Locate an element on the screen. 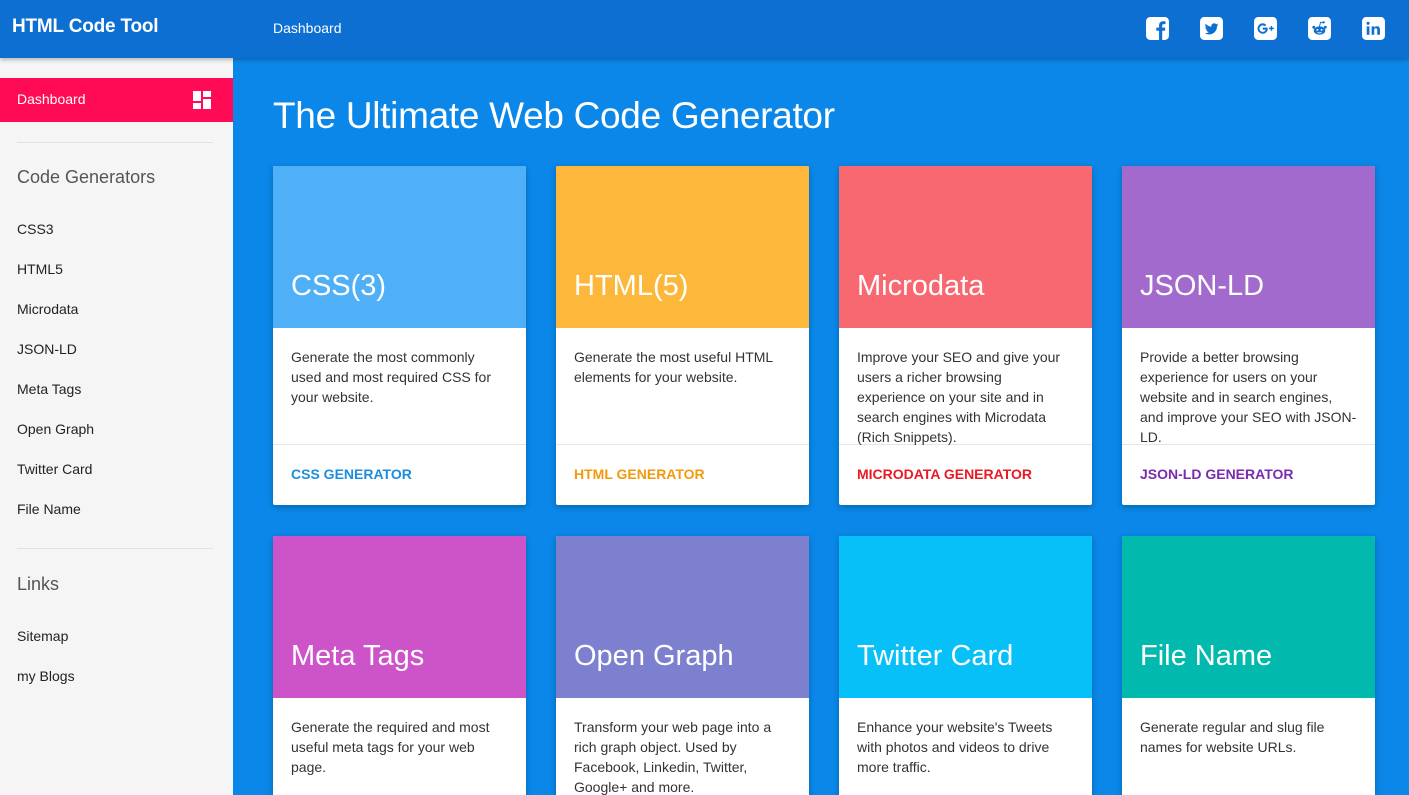 This screenshot has width=1409, height=795. card-title: File Name is located at coordinates (1206, 656).